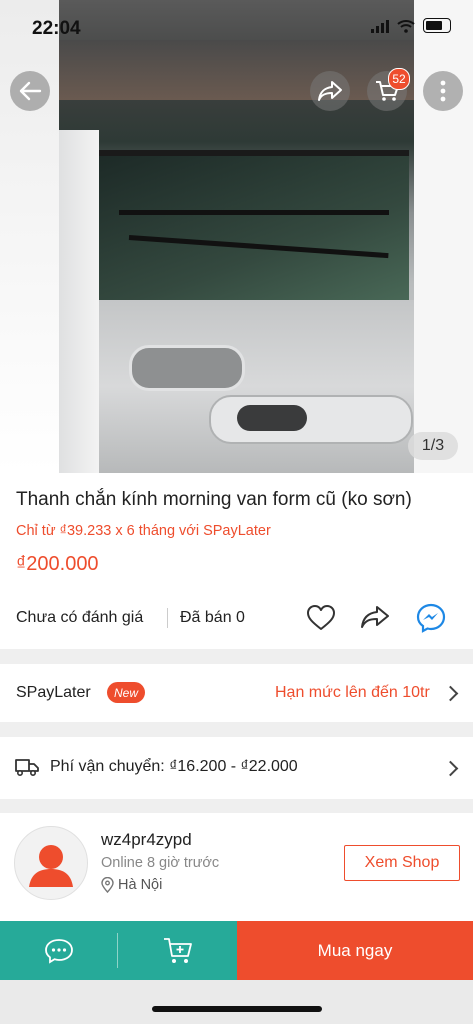 The image size is (473, 1024). What do you see at coordinates (355, 950) in the screenshot?
I see `buy-now-button: Mua ngay` at bounding box center [355, 950].